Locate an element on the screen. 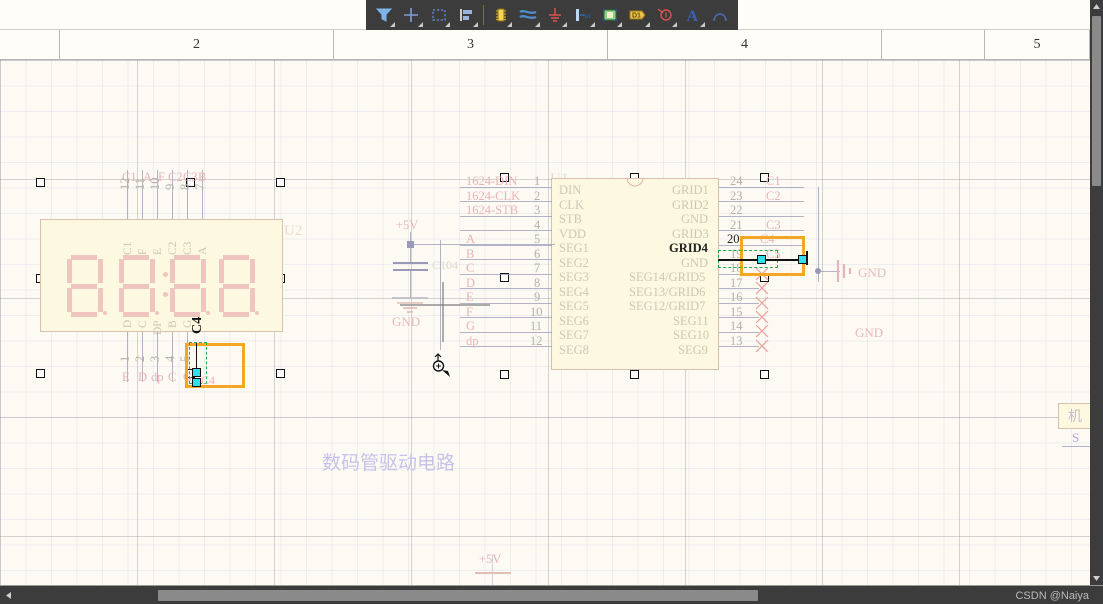 Image resolution: width=1103 pixels, height=604 pixels. place-text-icon: A is located at coordinates (692, 15).